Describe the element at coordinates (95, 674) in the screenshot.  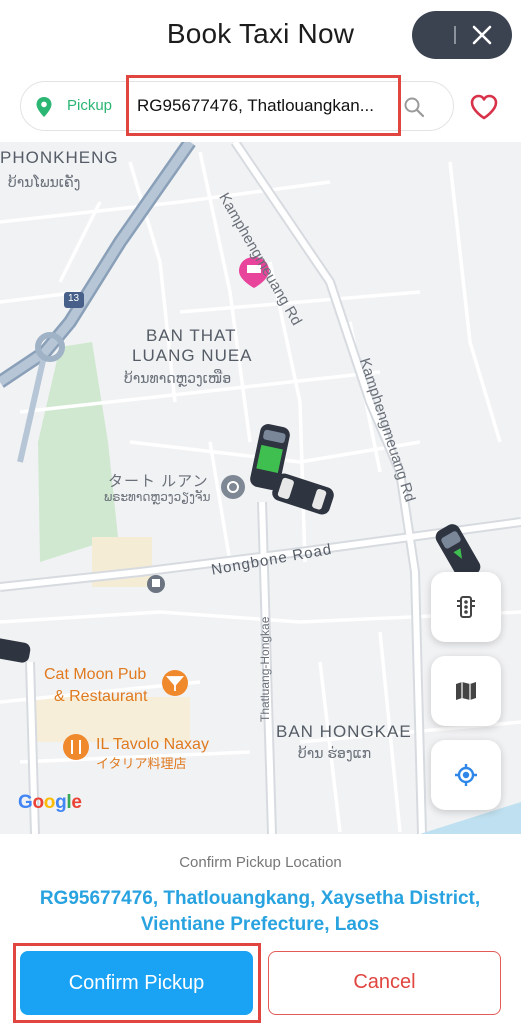
I see `poi-label: Cat Moon Pub` at that location.